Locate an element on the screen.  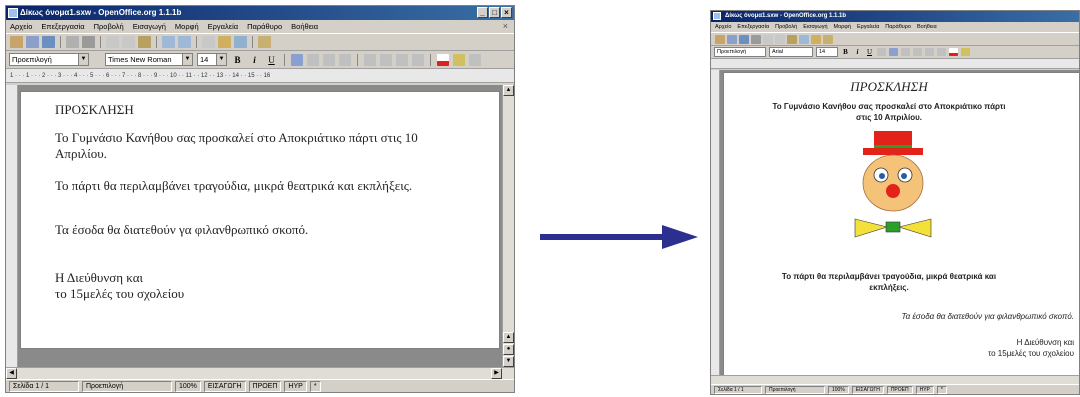
paragraph-style-select: Προεπιλογή is located at coordinates (740, 52).